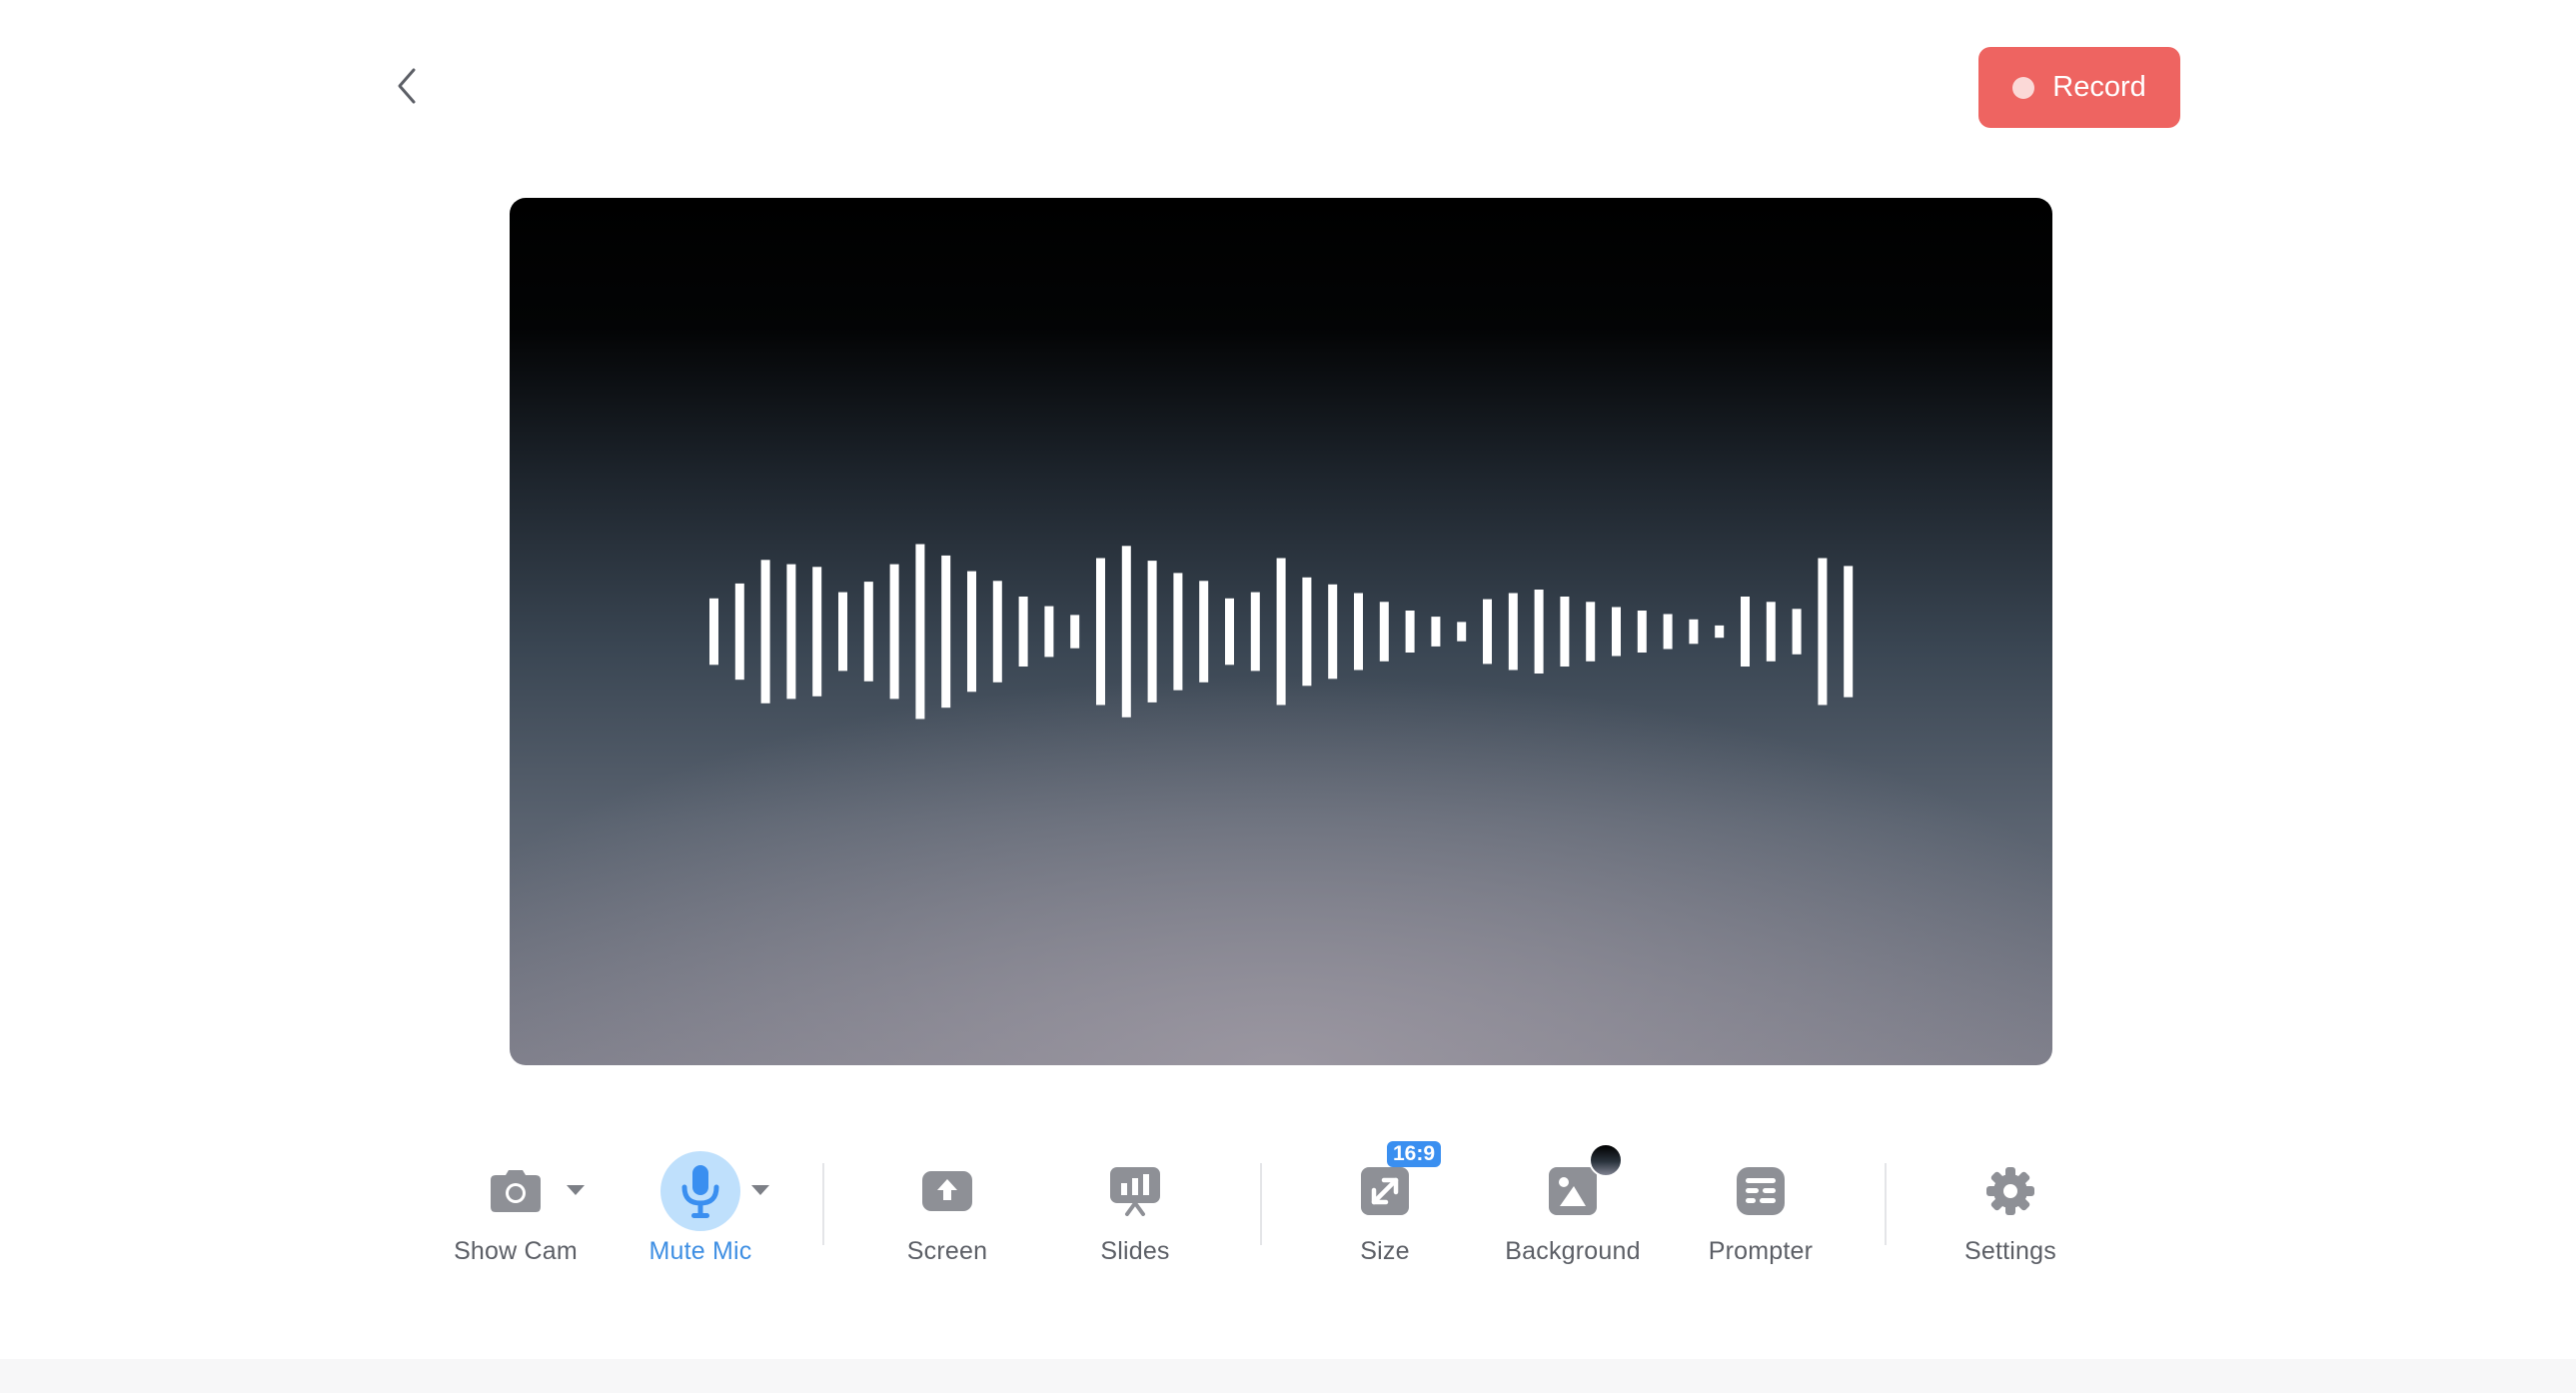 This screenshot has width=2576, height=1393. I want to click on record-button: Record, so click(2079, 87).